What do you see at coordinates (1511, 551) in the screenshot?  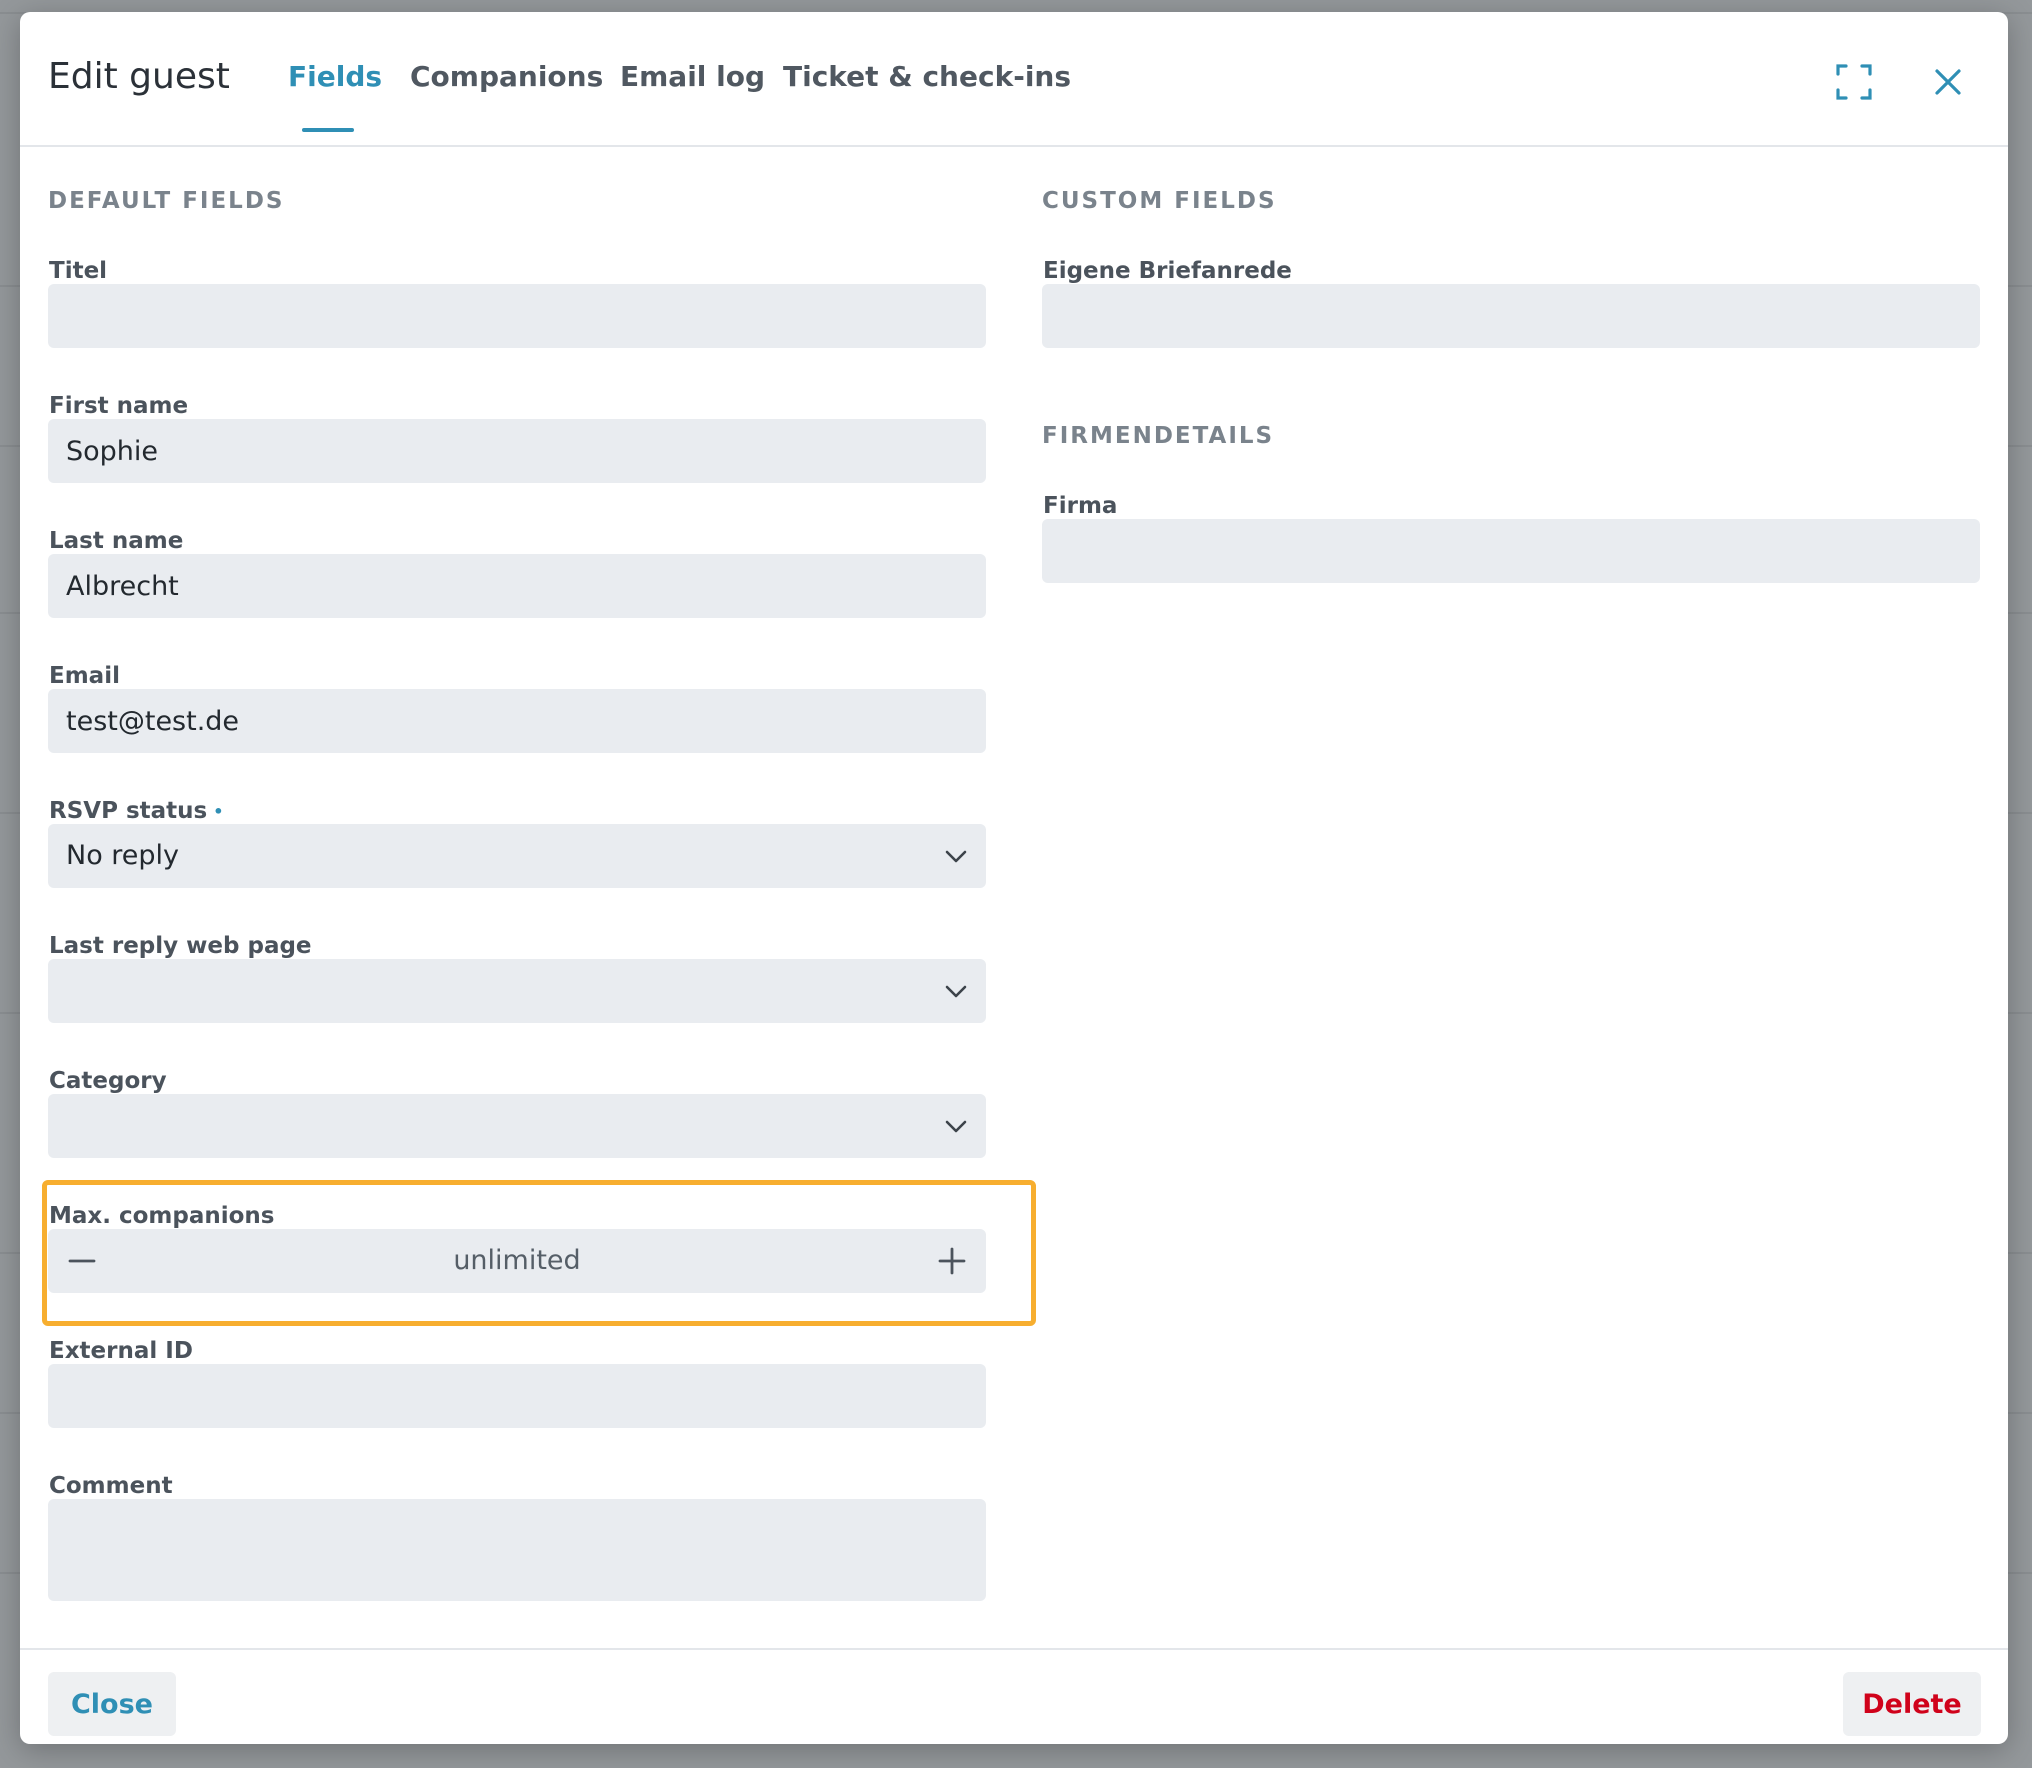 I see `firma-input` at bounding box center [1511, 551].